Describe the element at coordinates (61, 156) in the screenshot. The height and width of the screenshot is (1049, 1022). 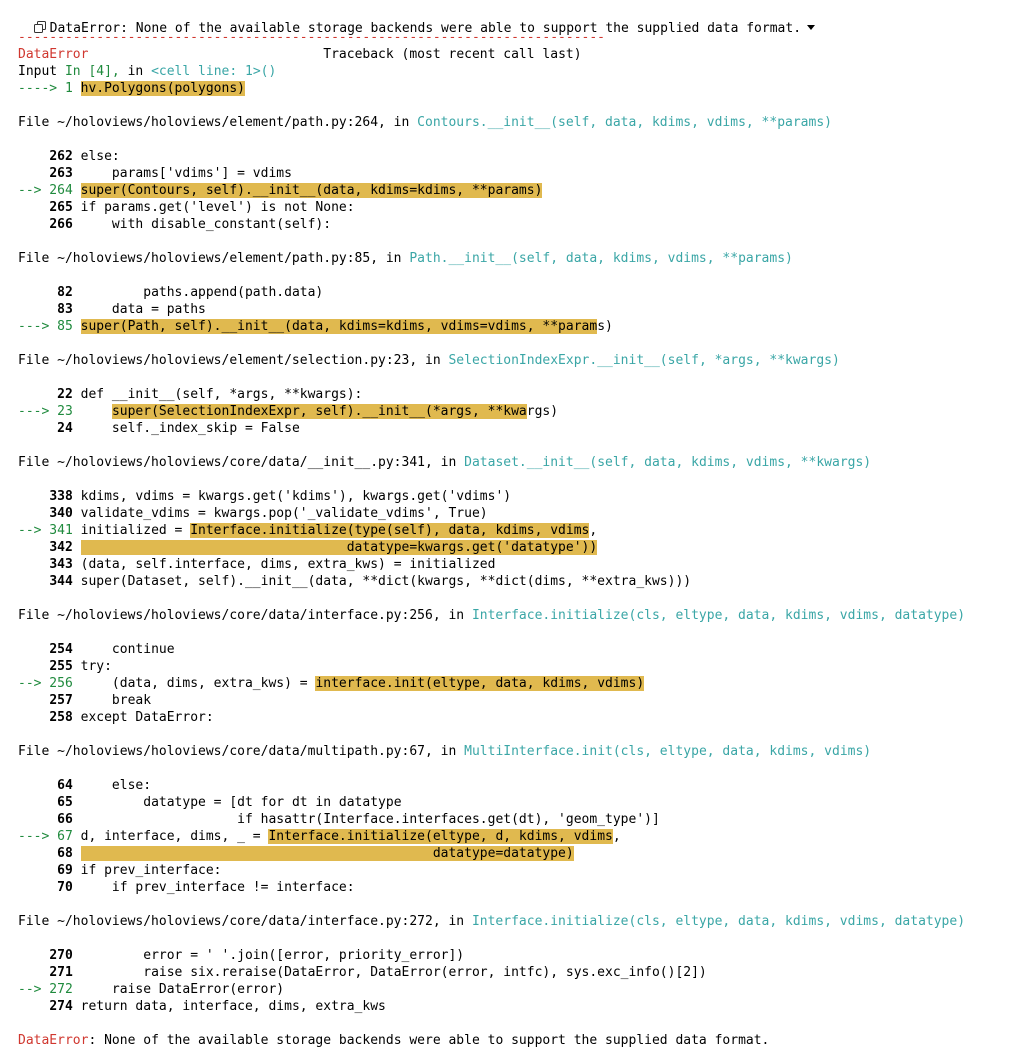
I see `line-number: 262` at that location.